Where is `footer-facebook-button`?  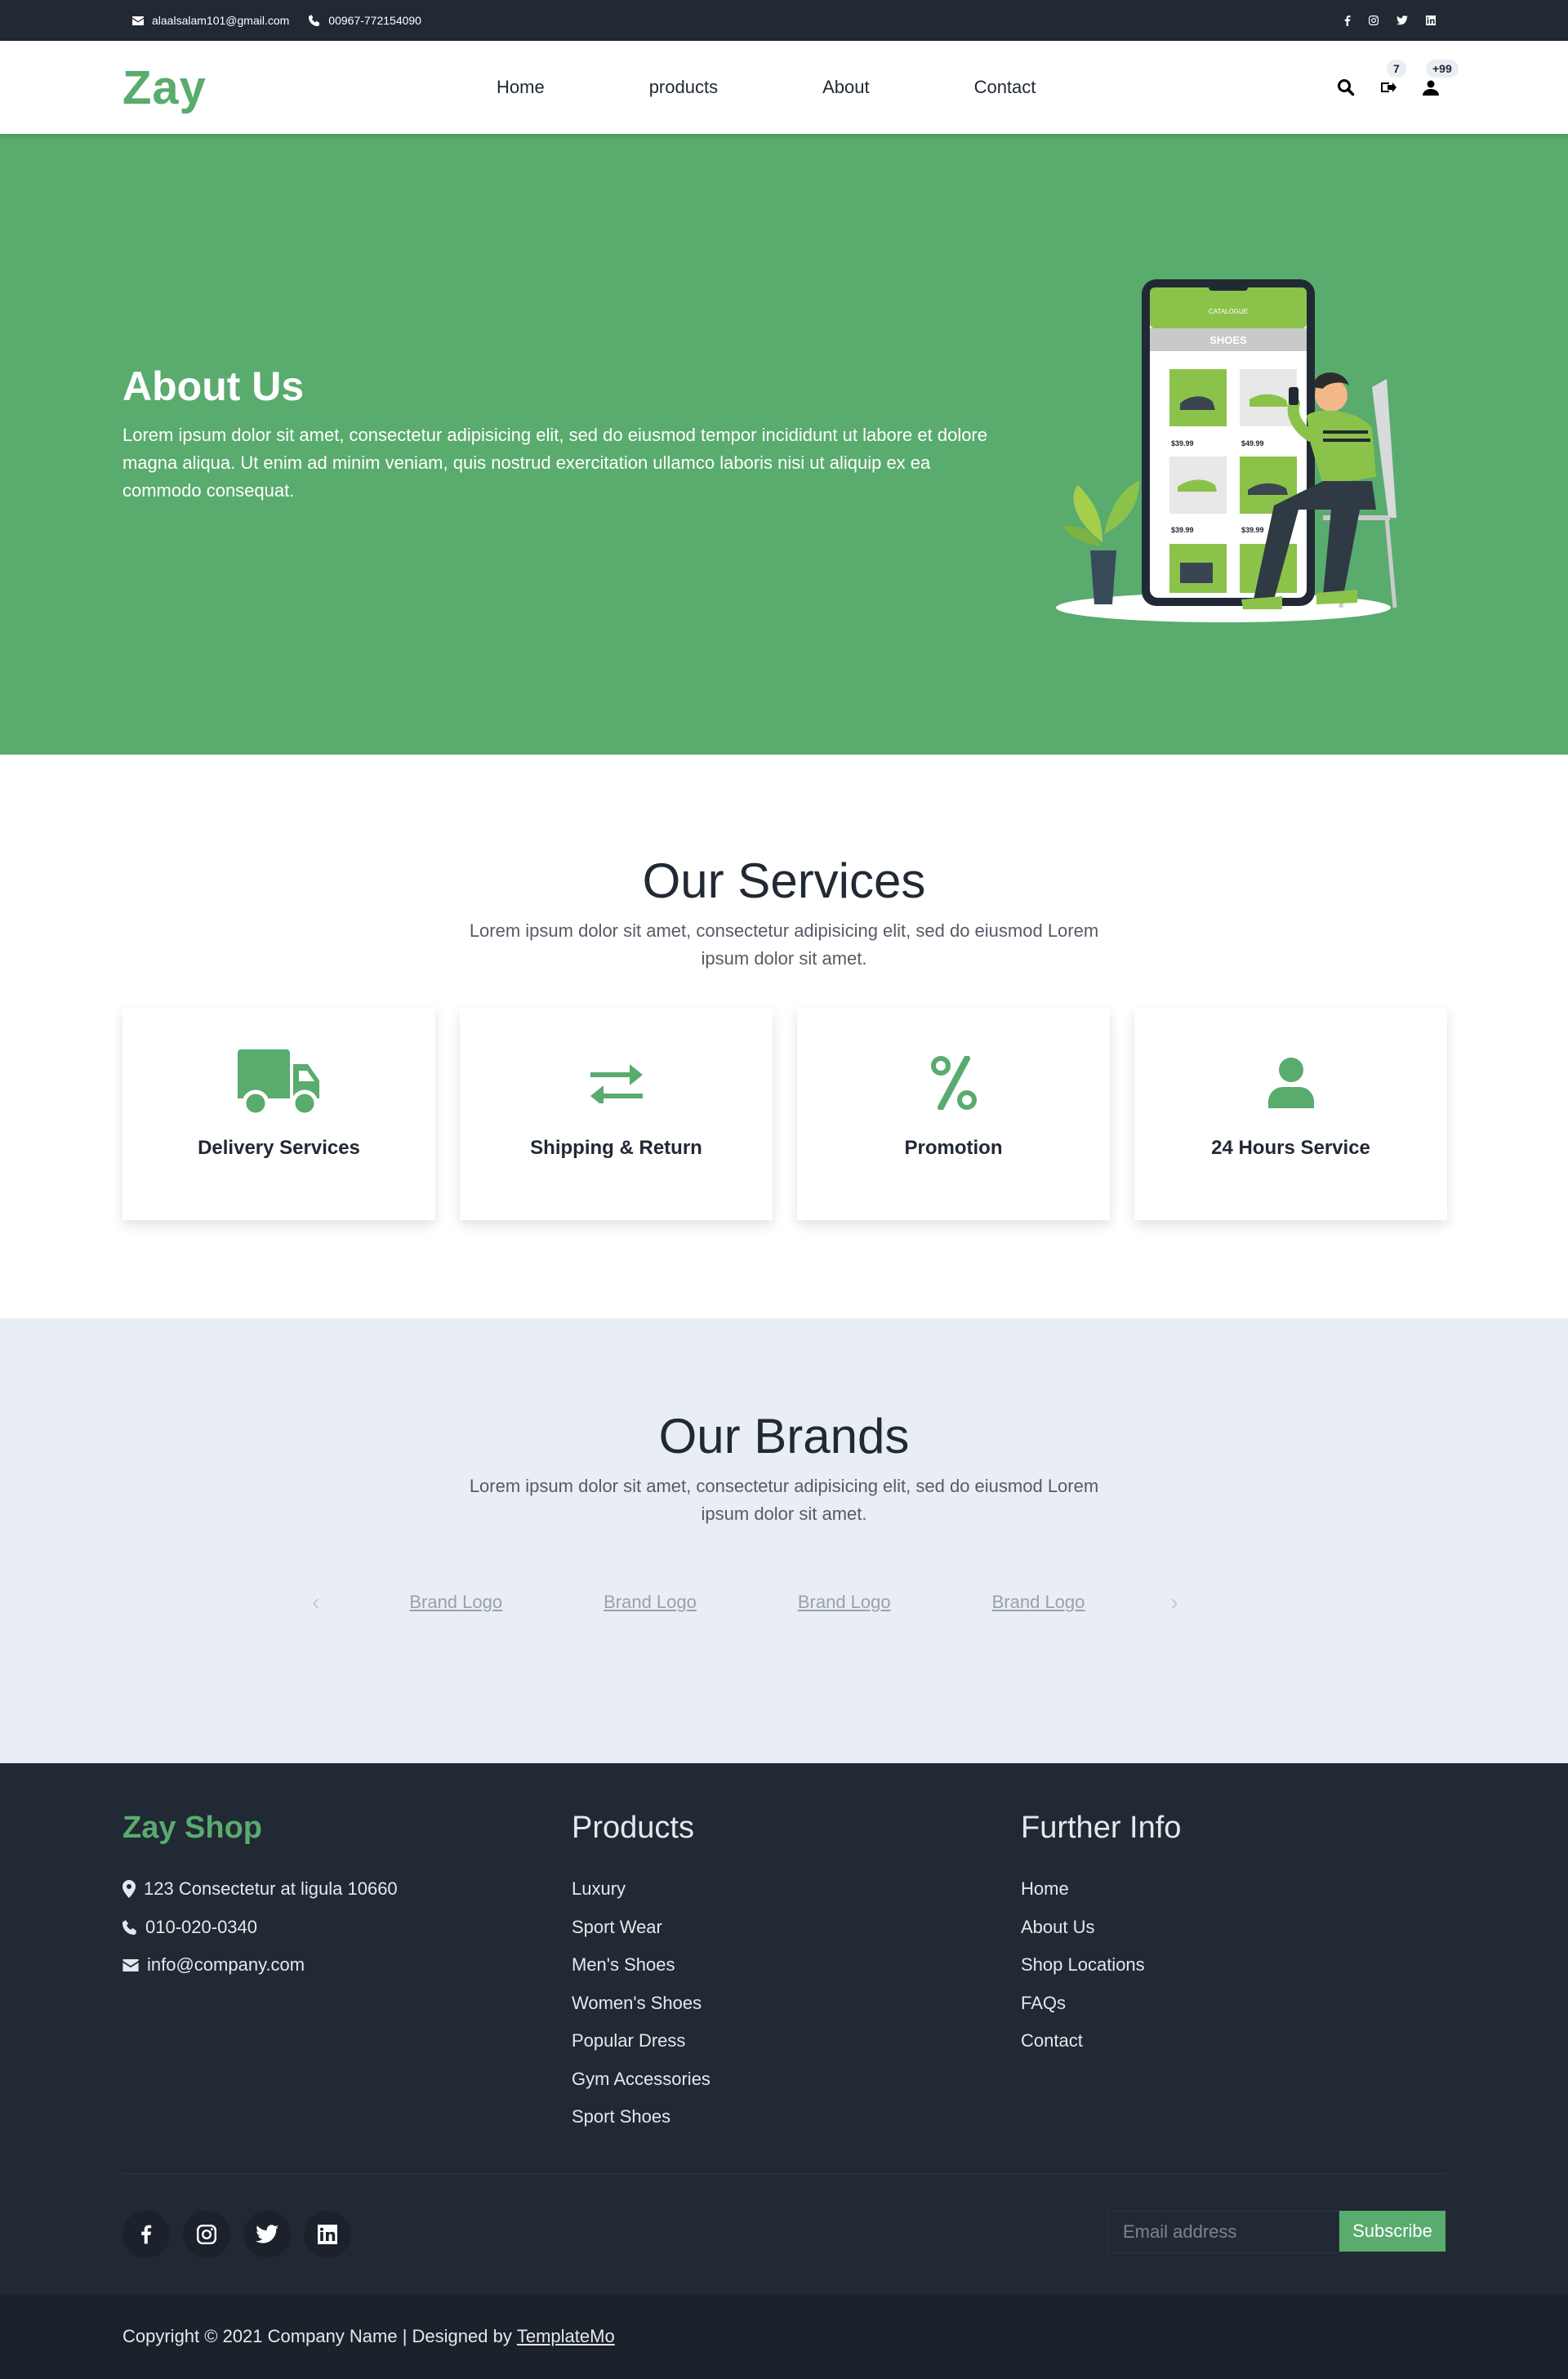
footer-facebook-button is located at coordinates (146, 2234).